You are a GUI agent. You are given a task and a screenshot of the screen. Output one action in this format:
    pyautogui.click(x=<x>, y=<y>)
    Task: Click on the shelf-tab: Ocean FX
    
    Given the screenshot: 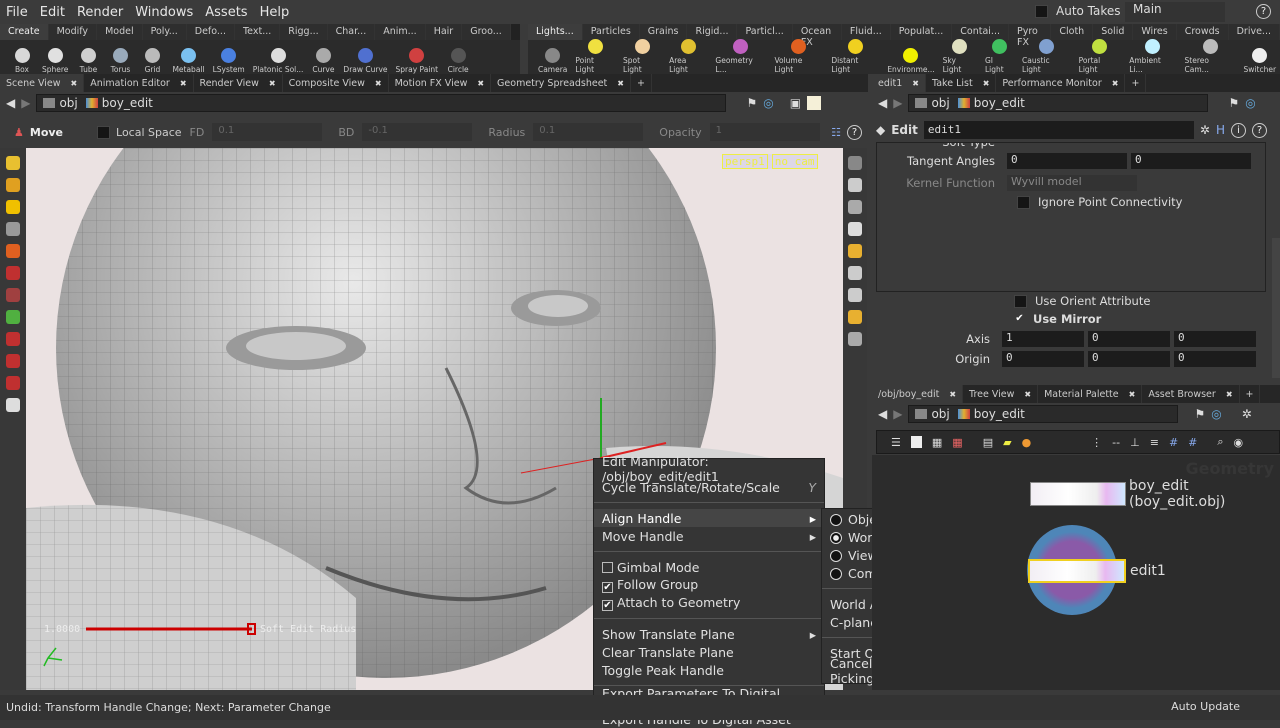 What is the action you would take?
    pyautogui.click(x=817, y=36)
    